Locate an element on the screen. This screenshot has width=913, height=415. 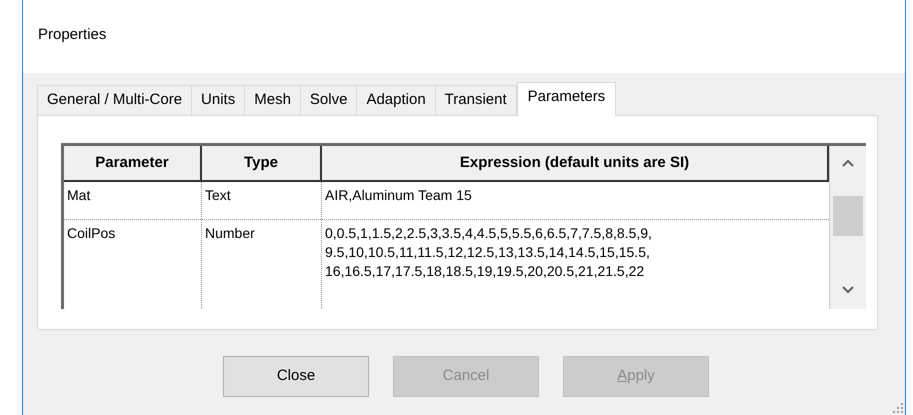
scroll-down-icon is located at coordinates (848, 290).